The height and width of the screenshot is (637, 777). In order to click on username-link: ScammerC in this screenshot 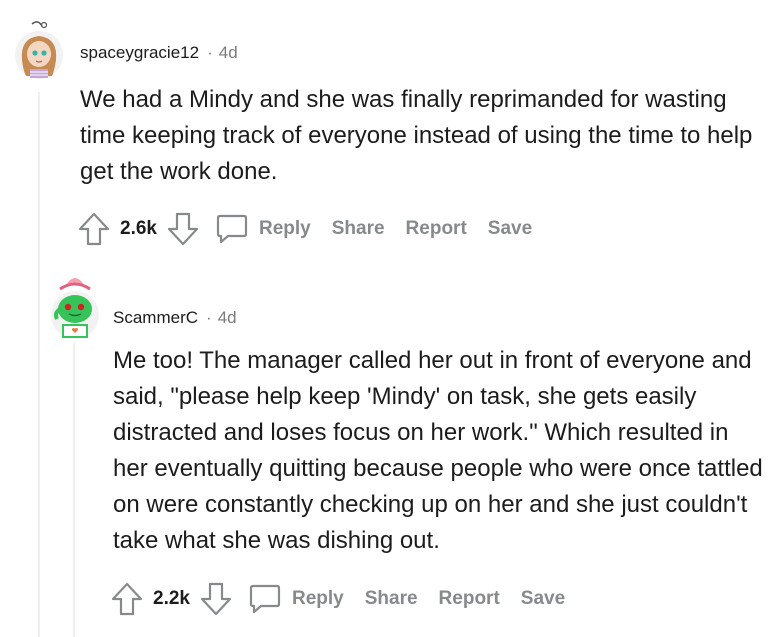, I will do `click(155, 318)`.